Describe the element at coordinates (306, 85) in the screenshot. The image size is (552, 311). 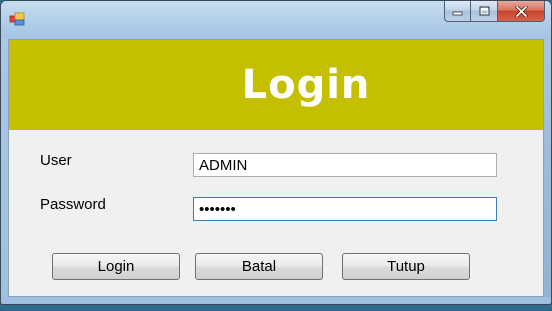
I see `page-title: Login` at that location.